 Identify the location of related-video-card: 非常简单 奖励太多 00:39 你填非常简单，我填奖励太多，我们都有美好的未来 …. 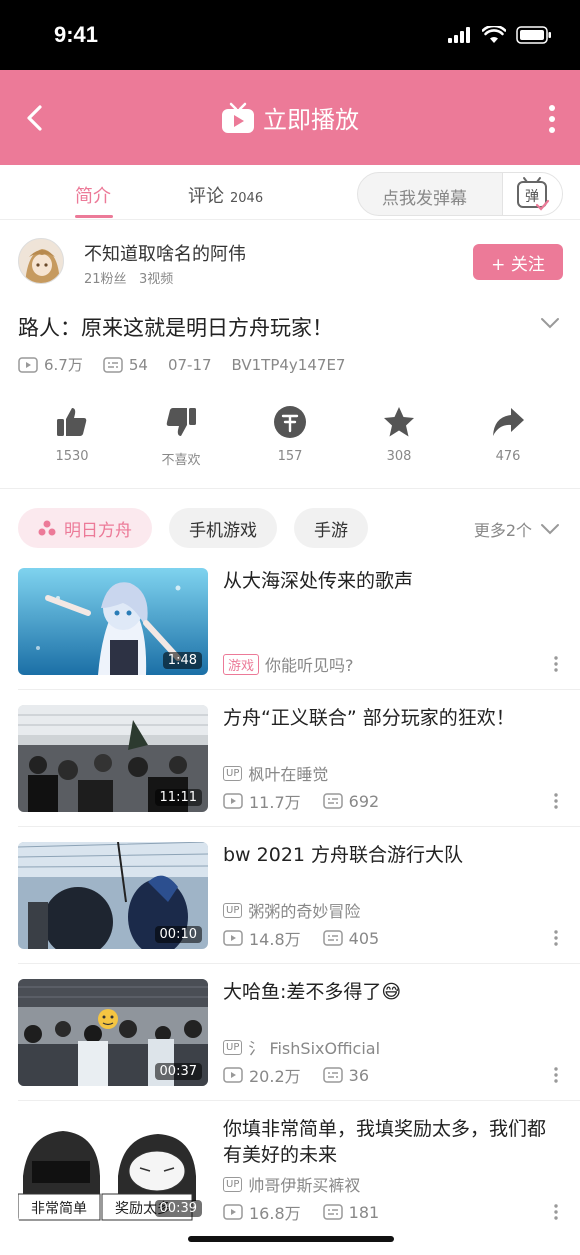
(290, 1184).